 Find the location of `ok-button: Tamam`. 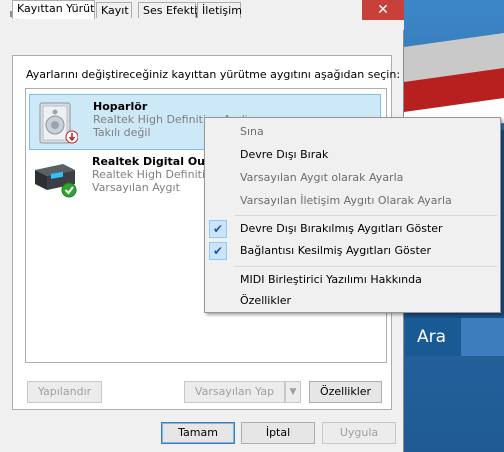

ok-button: Tamam is located at coordinates (198, 433).